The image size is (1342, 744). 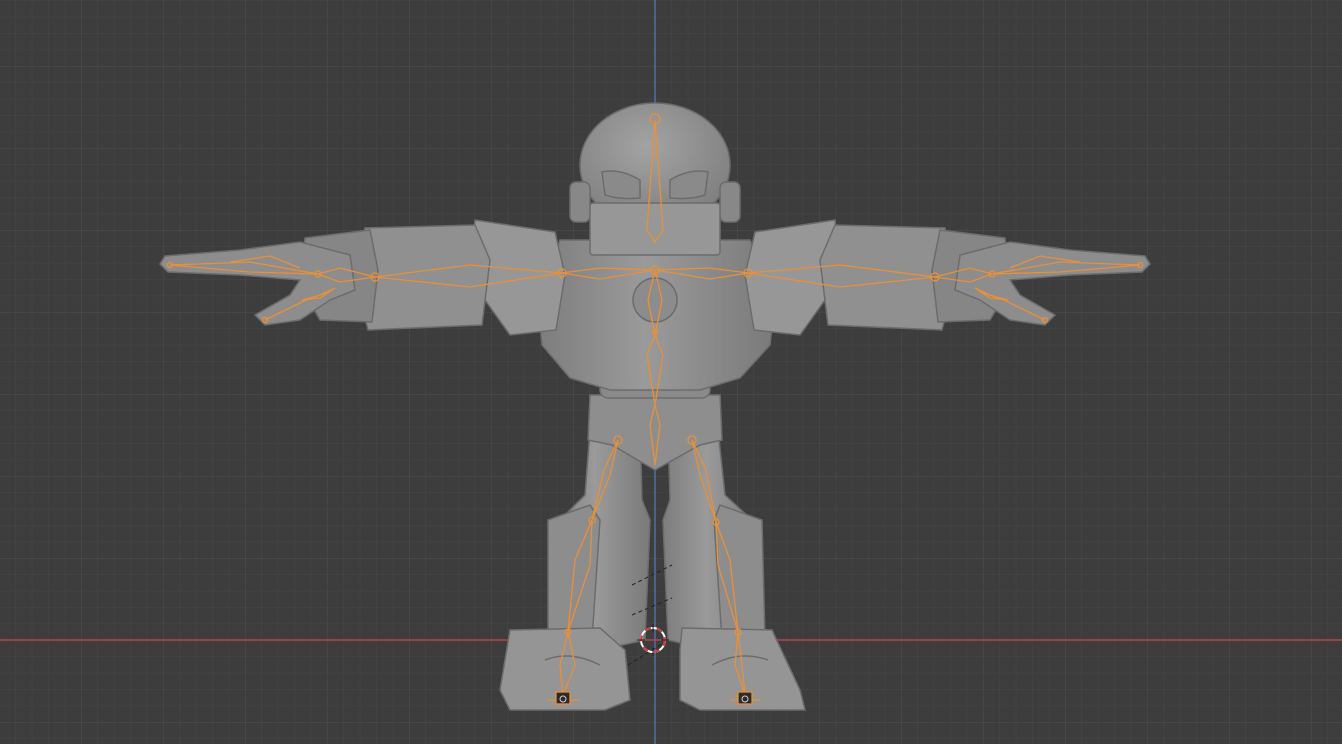 I want to click on face-mask-mesh, so click(x=655, y=229).